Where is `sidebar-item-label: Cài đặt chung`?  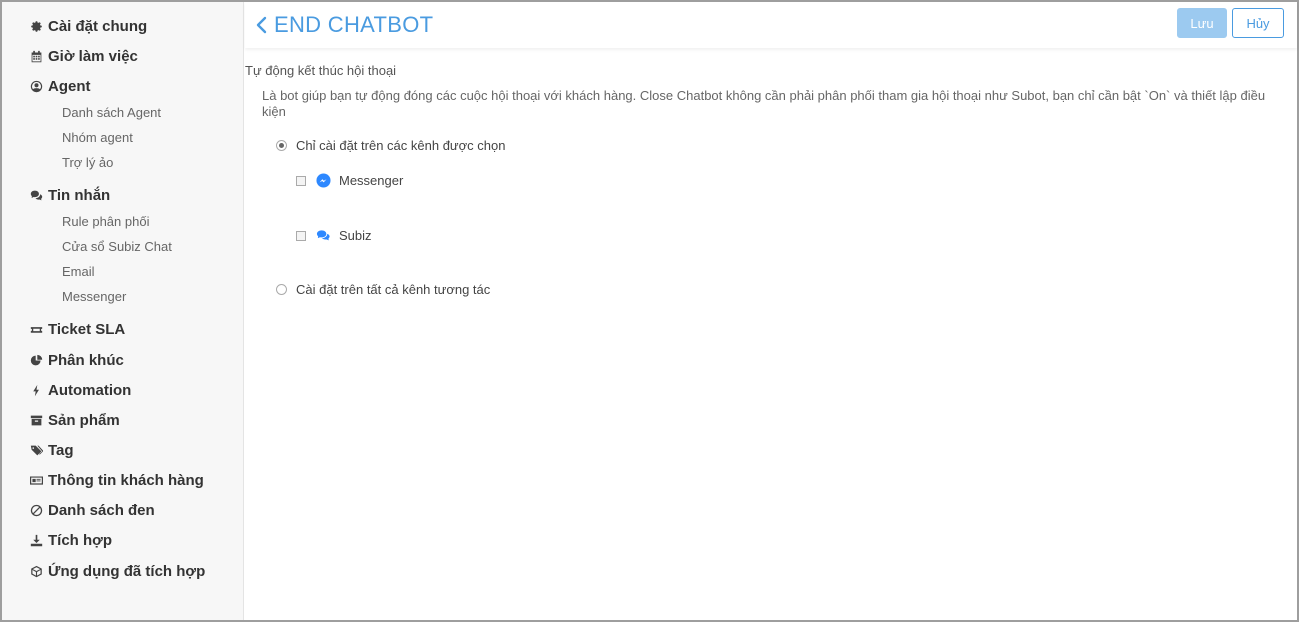 sidebar-item-label: Cài đặt chung is located at coordinates (98, 26).